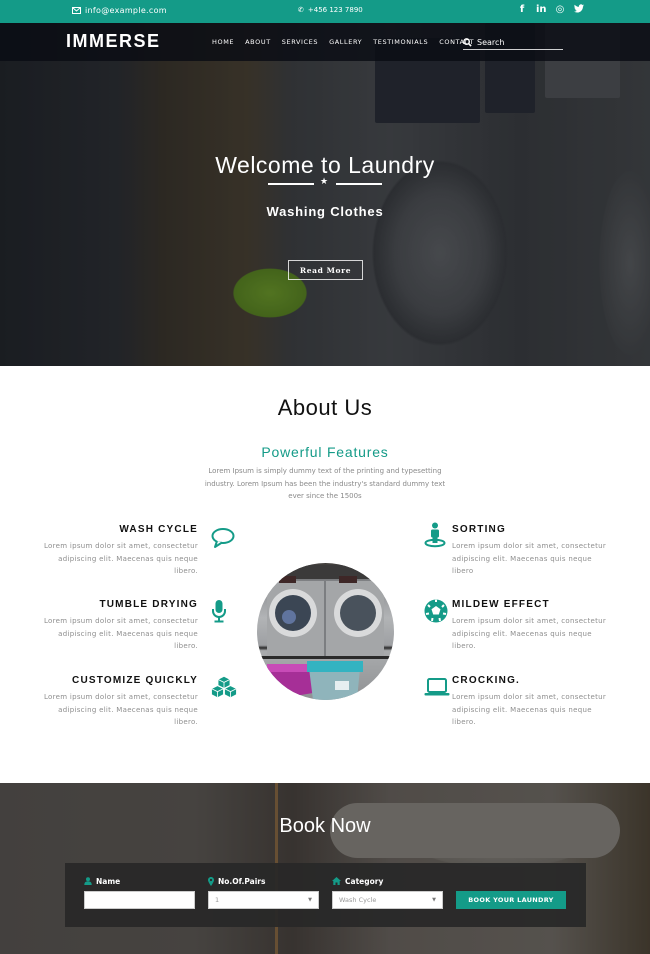 This screenshot has width=650, height=954. What do you see at coordinates (541, 10) in the screenshot?
I see `linkedin-icon: in` at bounding box center [541, 10].